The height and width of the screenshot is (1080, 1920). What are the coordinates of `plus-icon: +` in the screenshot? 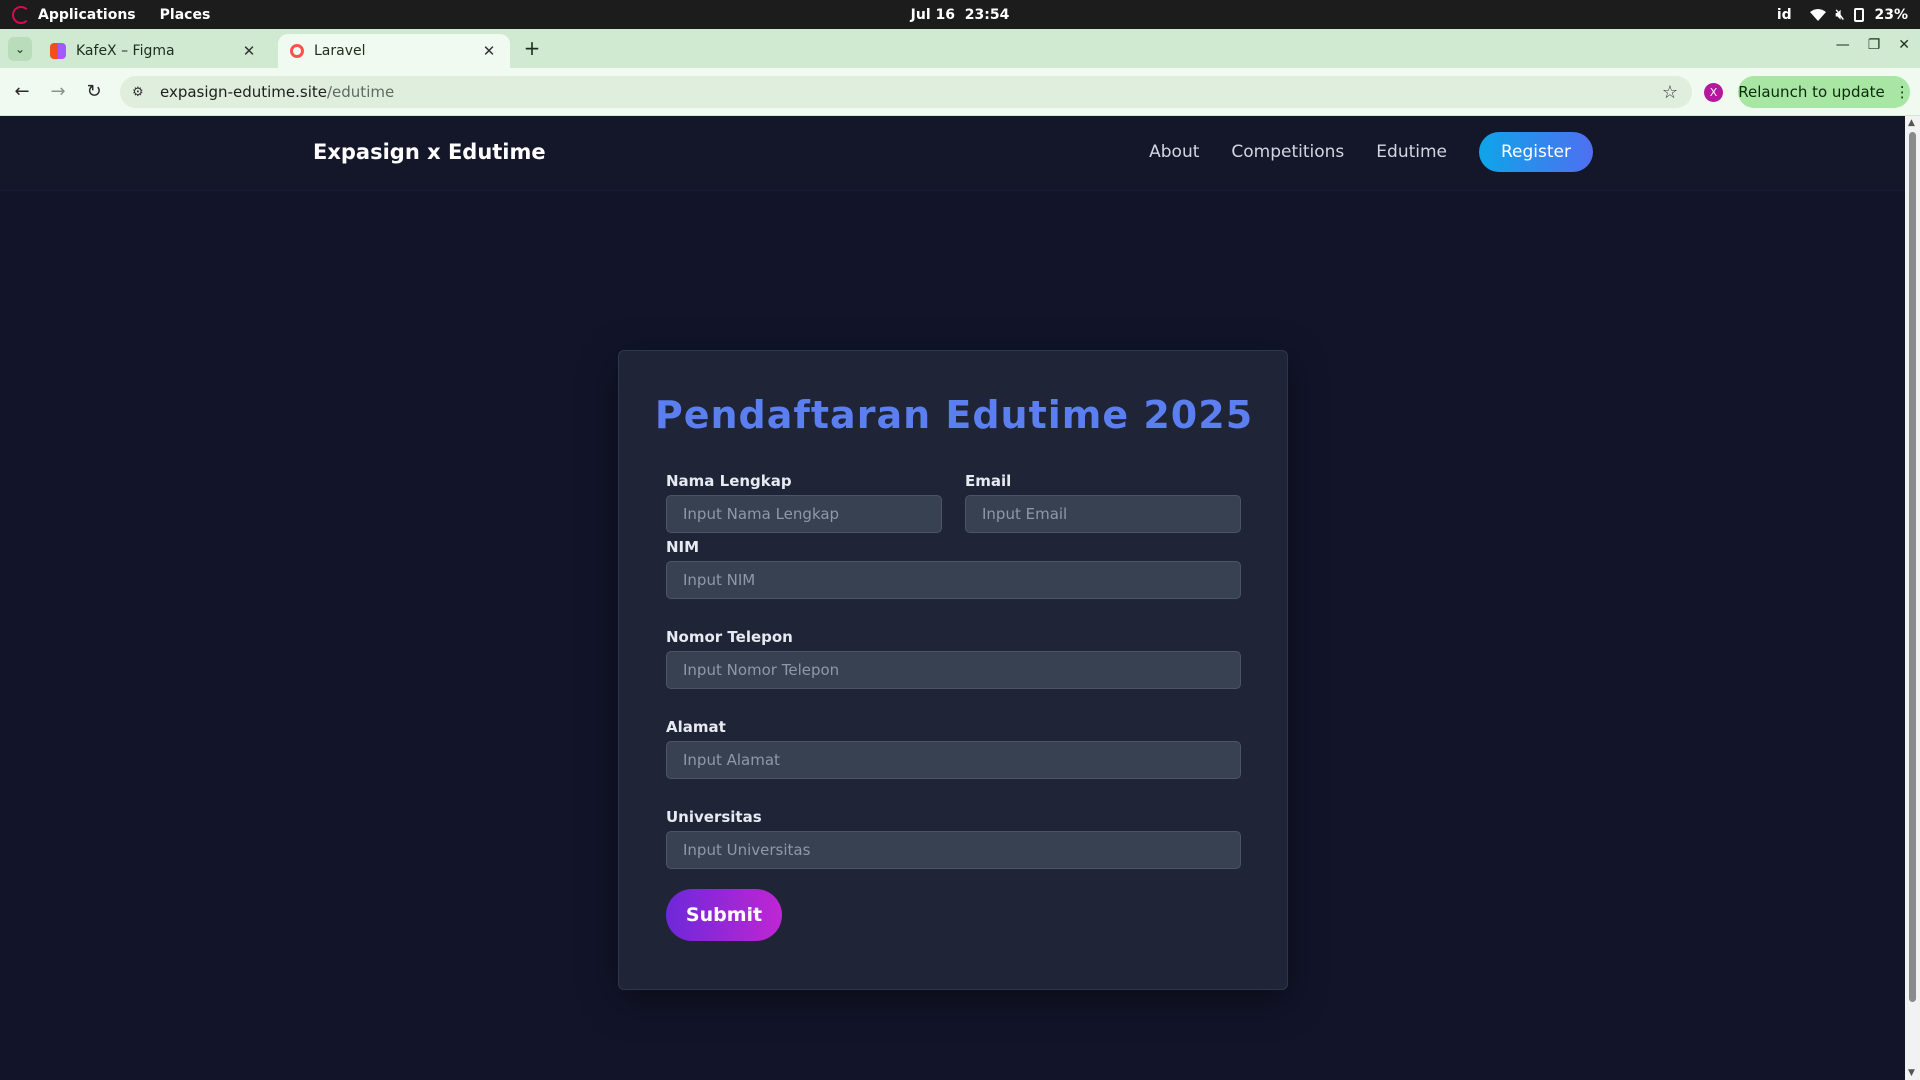 It's located at (532, 48).